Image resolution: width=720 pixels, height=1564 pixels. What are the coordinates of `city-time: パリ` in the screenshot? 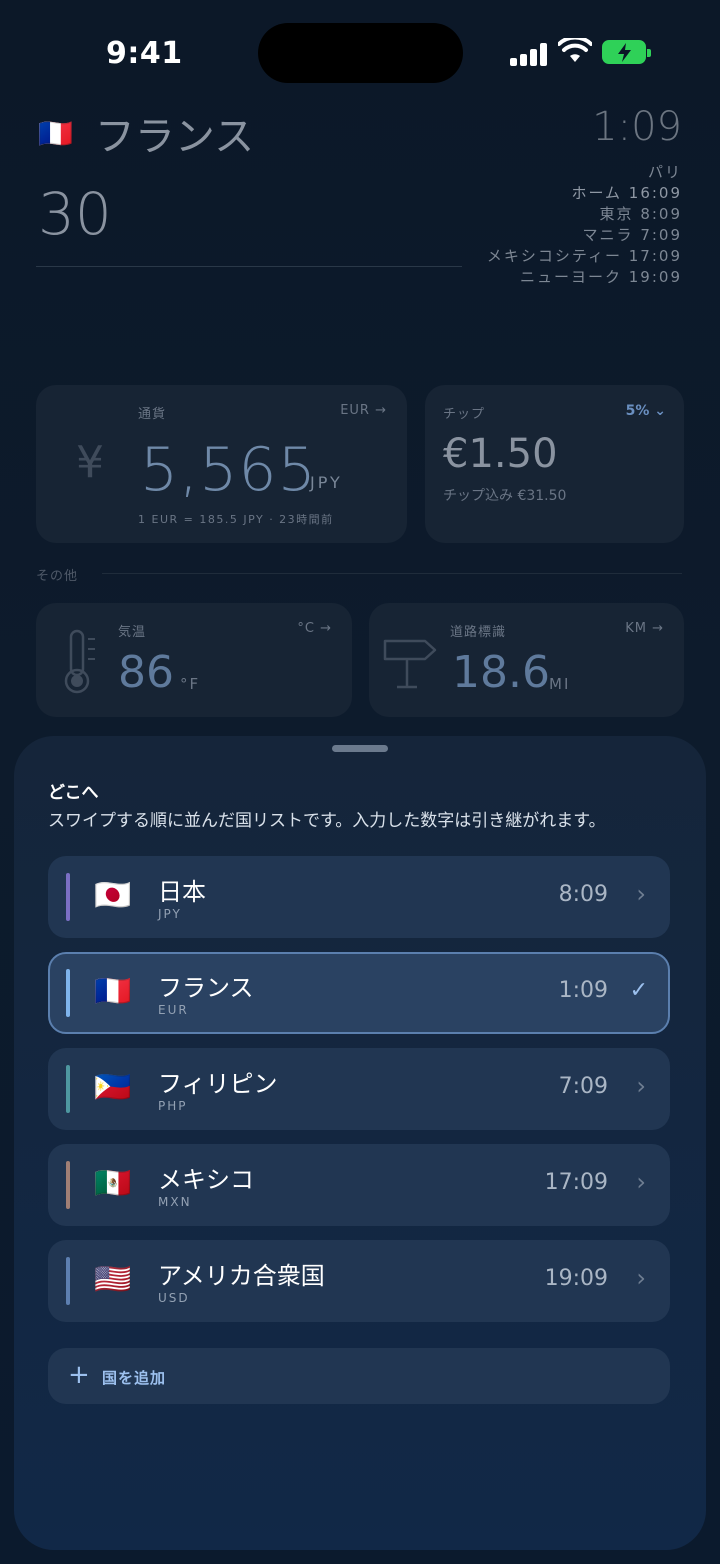 It's located at (664, 172).